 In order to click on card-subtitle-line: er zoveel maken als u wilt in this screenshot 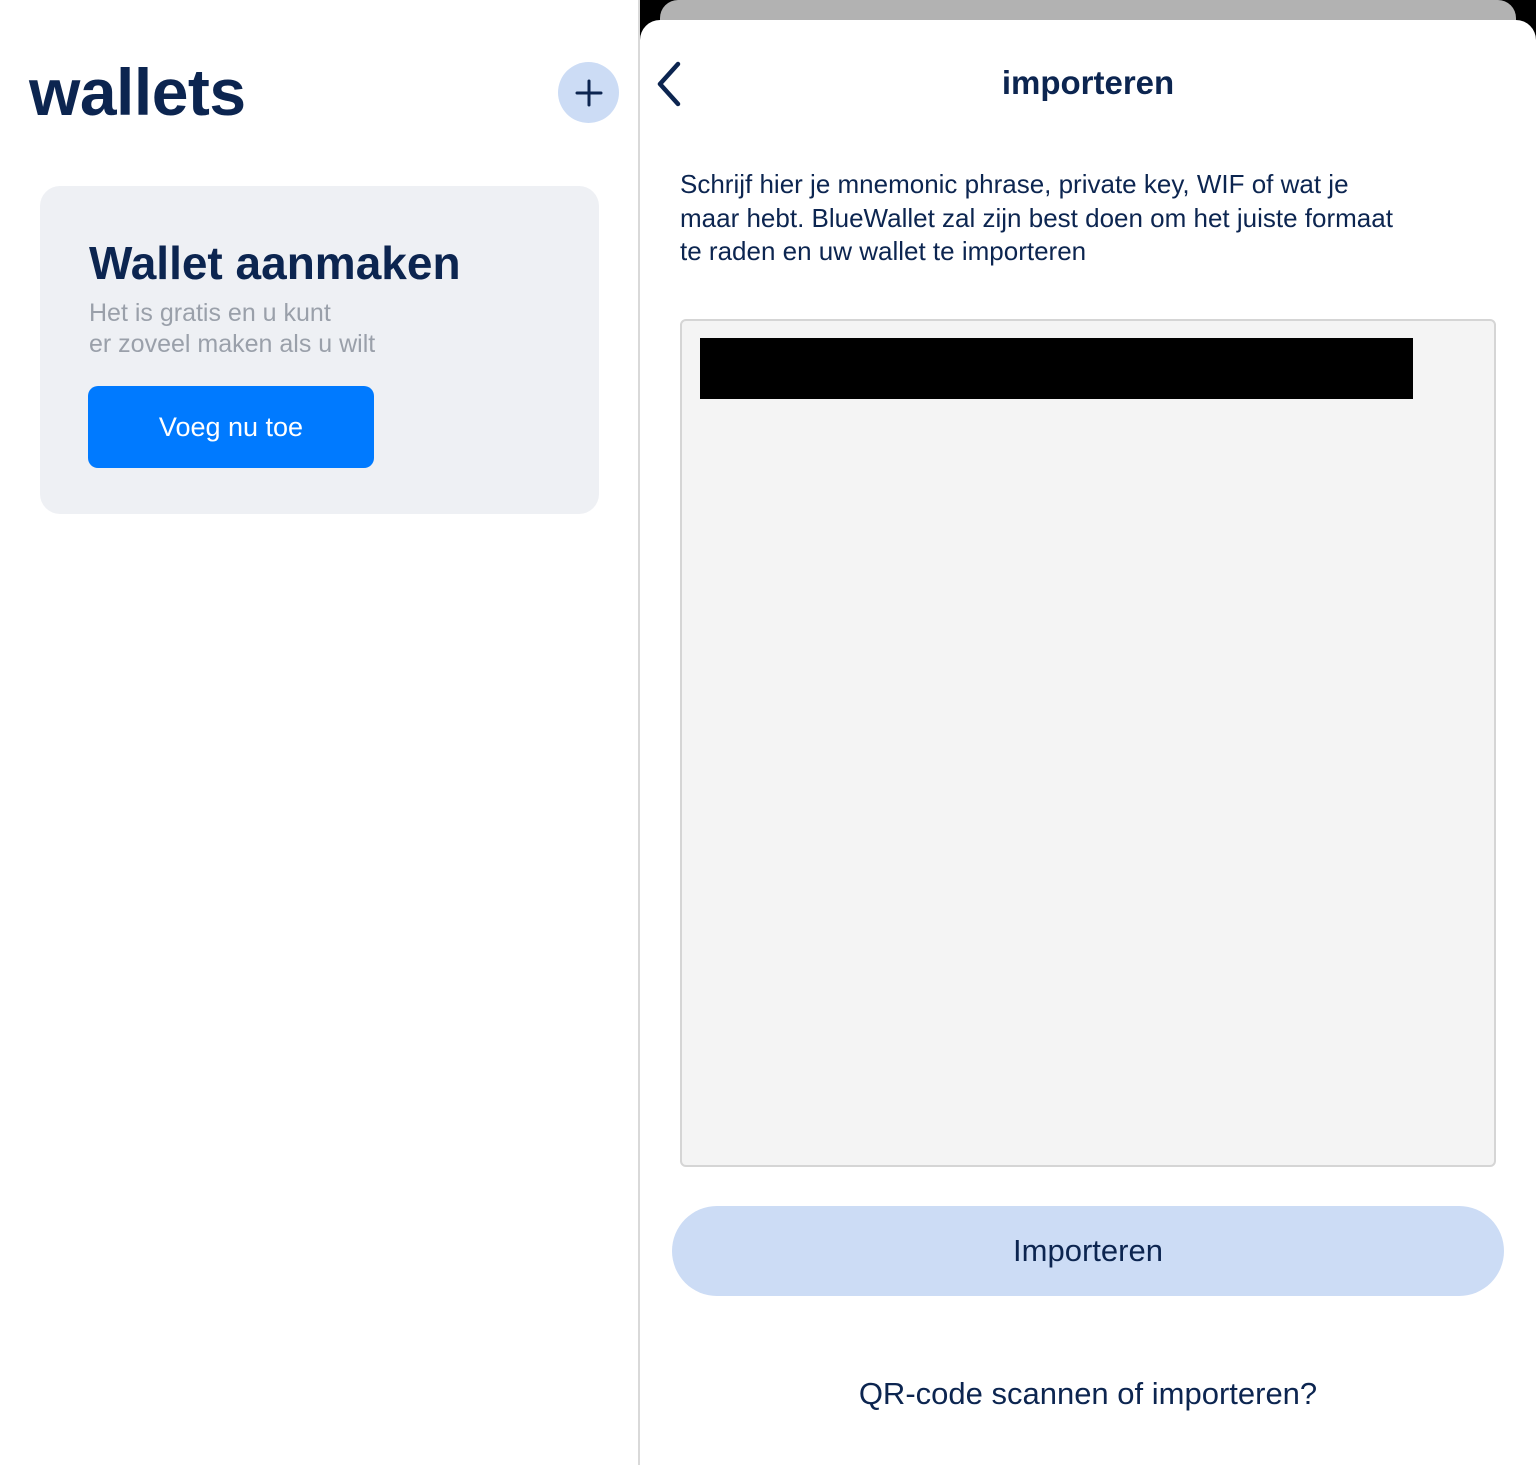, I will do `click(232, 344)`.